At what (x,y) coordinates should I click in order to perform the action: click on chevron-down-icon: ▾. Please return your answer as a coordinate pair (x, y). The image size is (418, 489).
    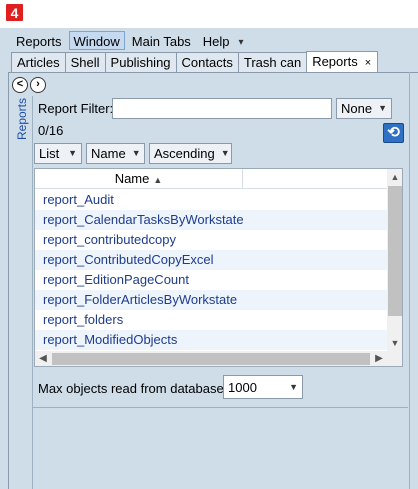
    Looking at the image, I should click on (241, 42).